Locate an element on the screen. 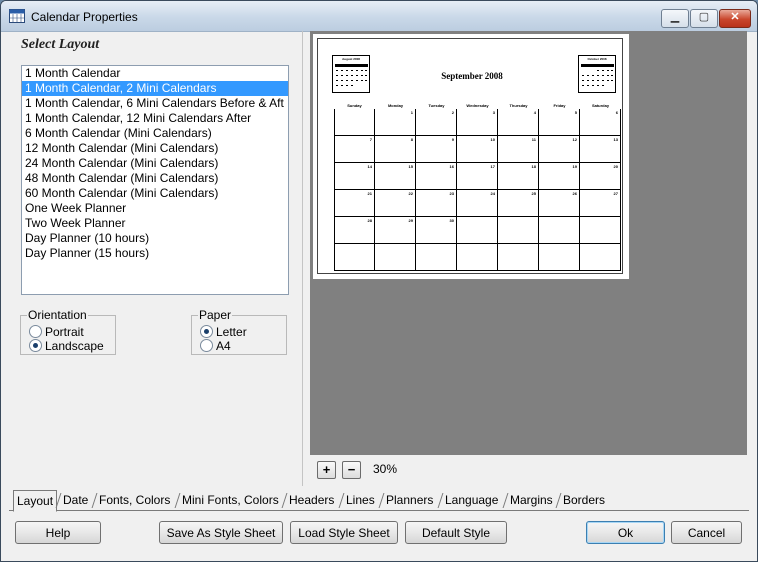 The width and height of the screenshot is (758, 562). calendar-week-row: 21 22 23 24 25 26 27 is located at coordinates (477, 203).